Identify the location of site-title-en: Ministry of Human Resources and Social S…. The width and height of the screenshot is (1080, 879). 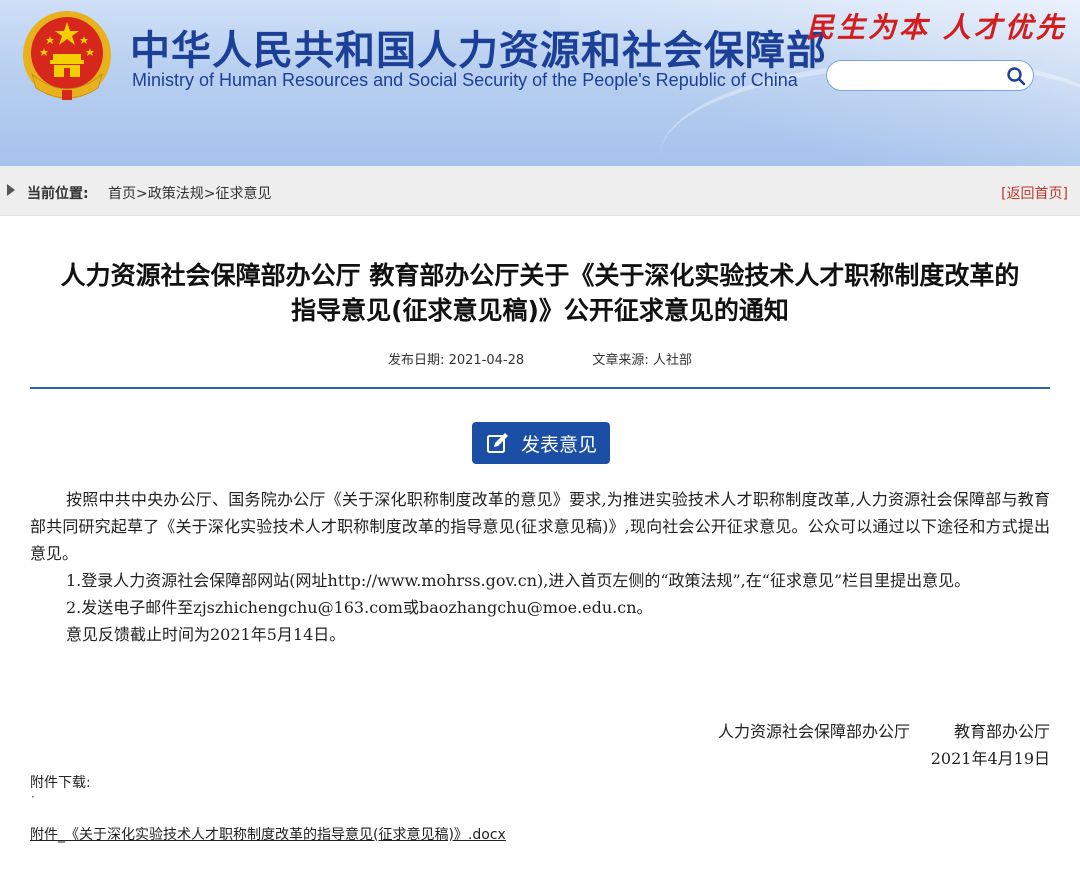
(465, 80).